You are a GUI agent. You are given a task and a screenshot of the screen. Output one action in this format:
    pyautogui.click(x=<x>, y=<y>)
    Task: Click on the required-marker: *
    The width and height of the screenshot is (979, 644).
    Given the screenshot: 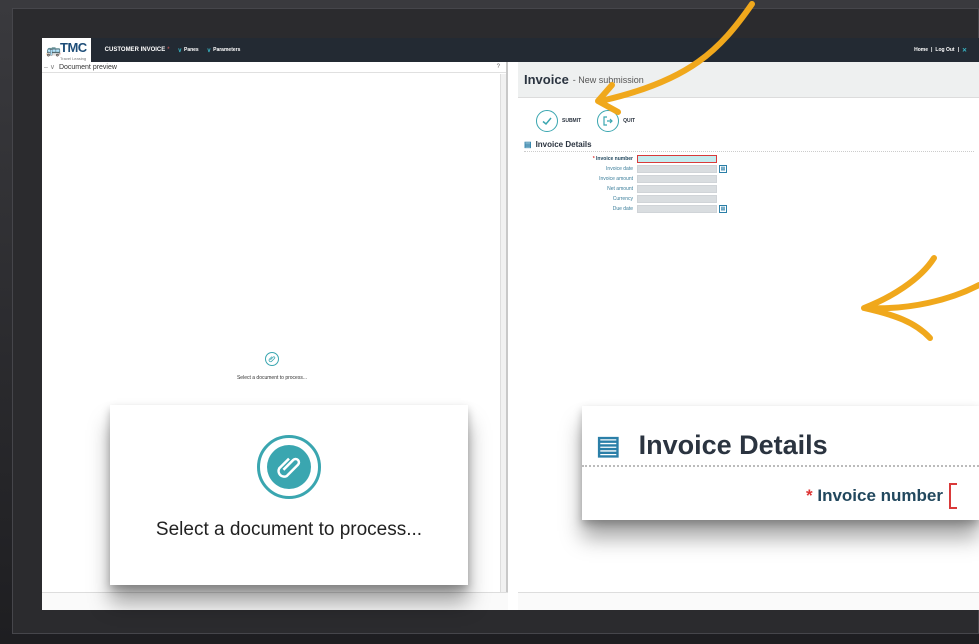 What is the action you would take?
    pyautogui.click(x=809, y=495)
    